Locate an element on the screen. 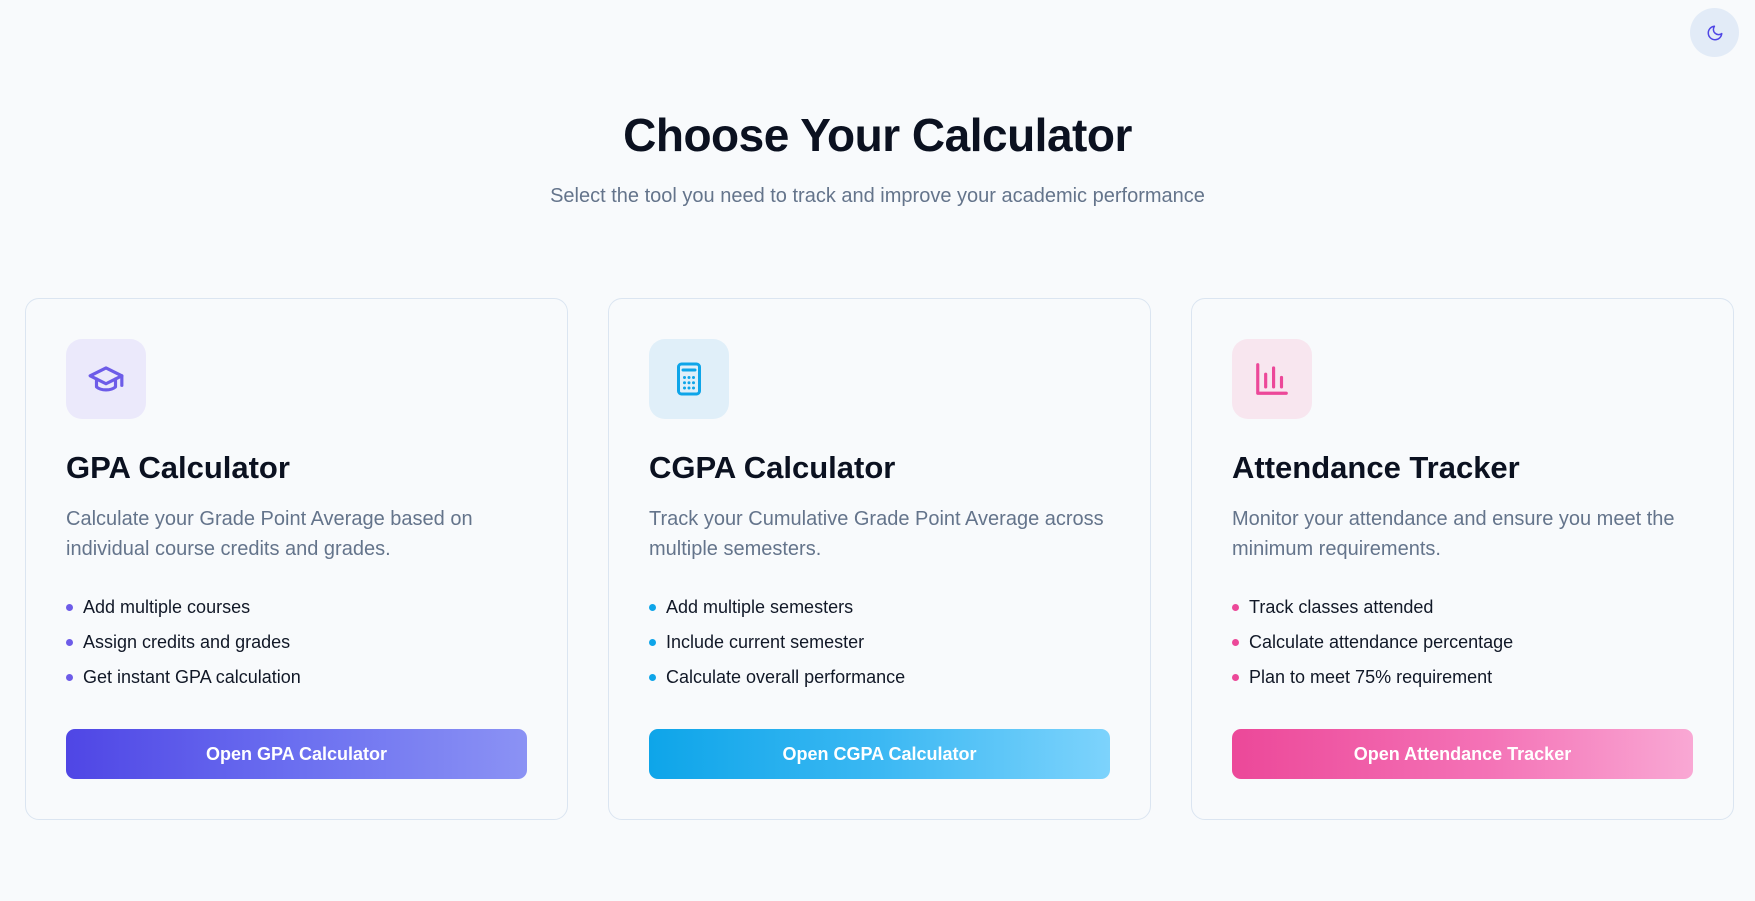 The height and width of the screenshot is (901, 1755). feature-text: Calculate overall performance is located at coordinates (786, 677).